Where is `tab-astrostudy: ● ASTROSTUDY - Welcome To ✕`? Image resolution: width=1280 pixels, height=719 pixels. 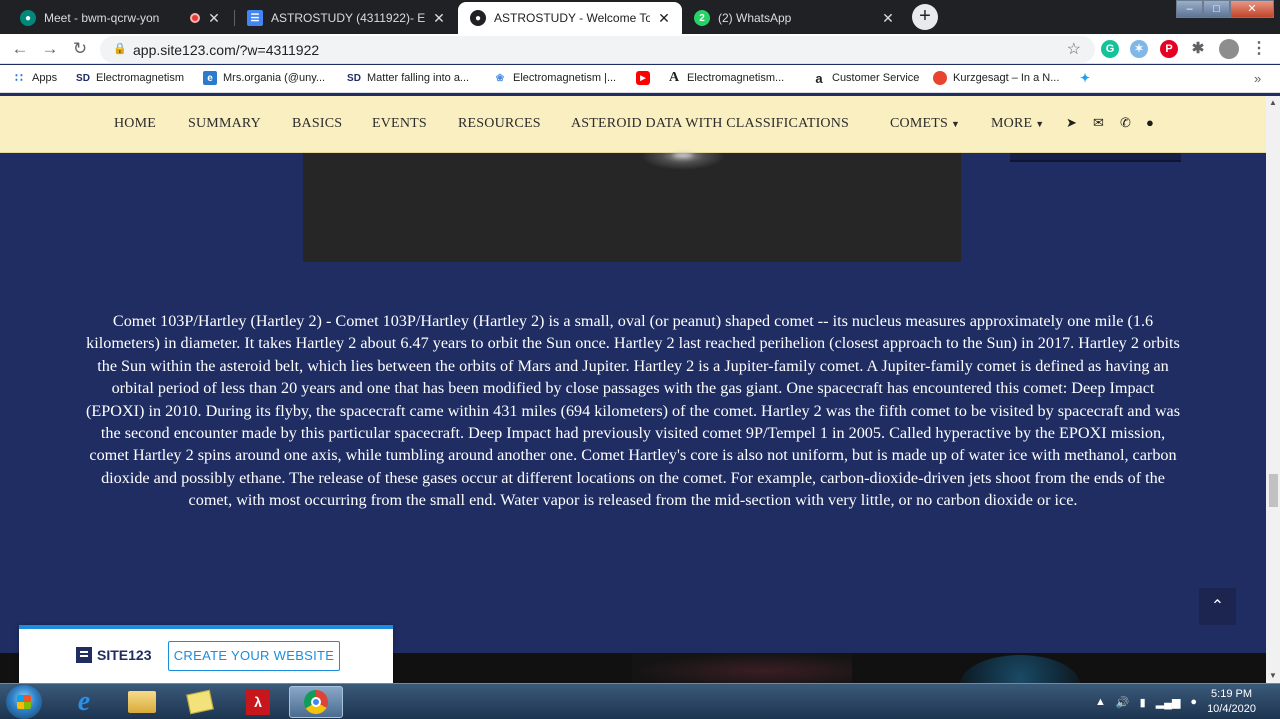
tab-astrostudy: ● ASTROSTUDY - Welcome To ✕ is located at coordinates (570, 18).